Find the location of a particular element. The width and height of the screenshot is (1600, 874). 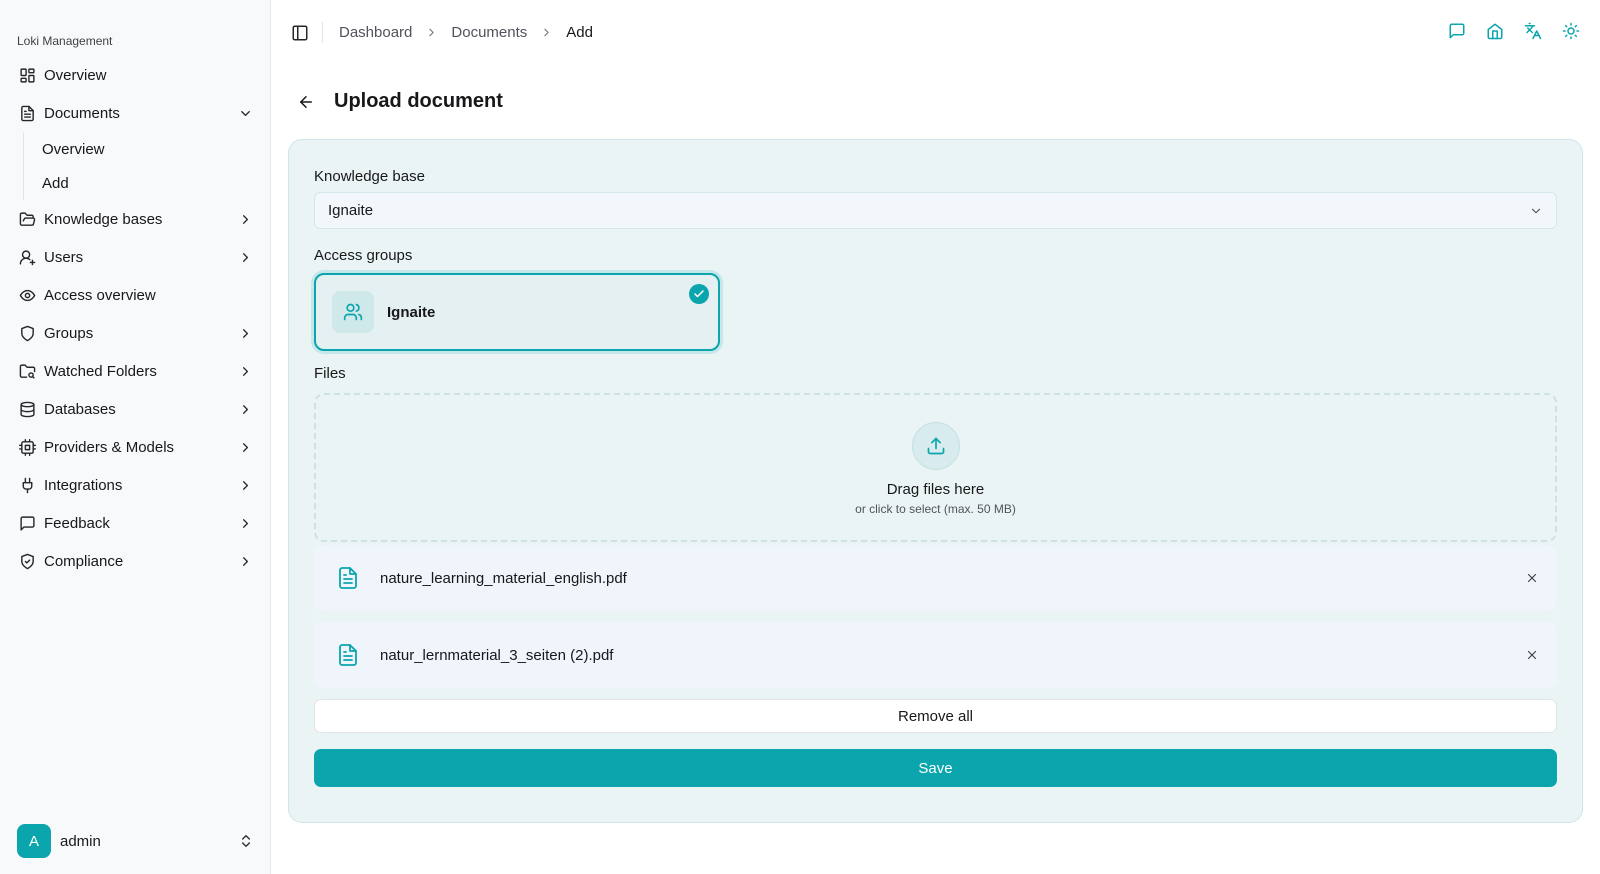

shield-icon is located at coordinates (27, 333).